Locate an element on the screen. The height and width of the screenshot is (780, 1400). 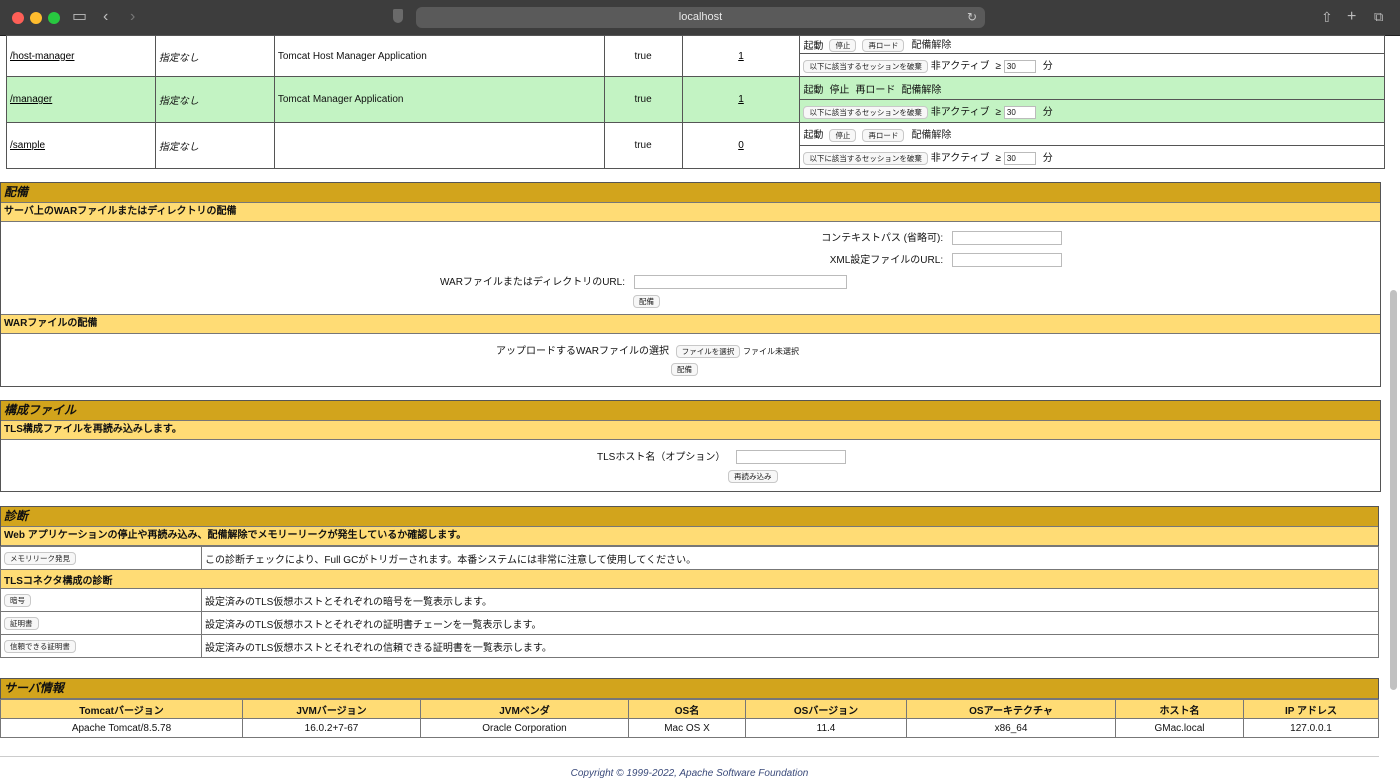
tab-overview-icon: ⧉ is located at coordinates (1378, 17).